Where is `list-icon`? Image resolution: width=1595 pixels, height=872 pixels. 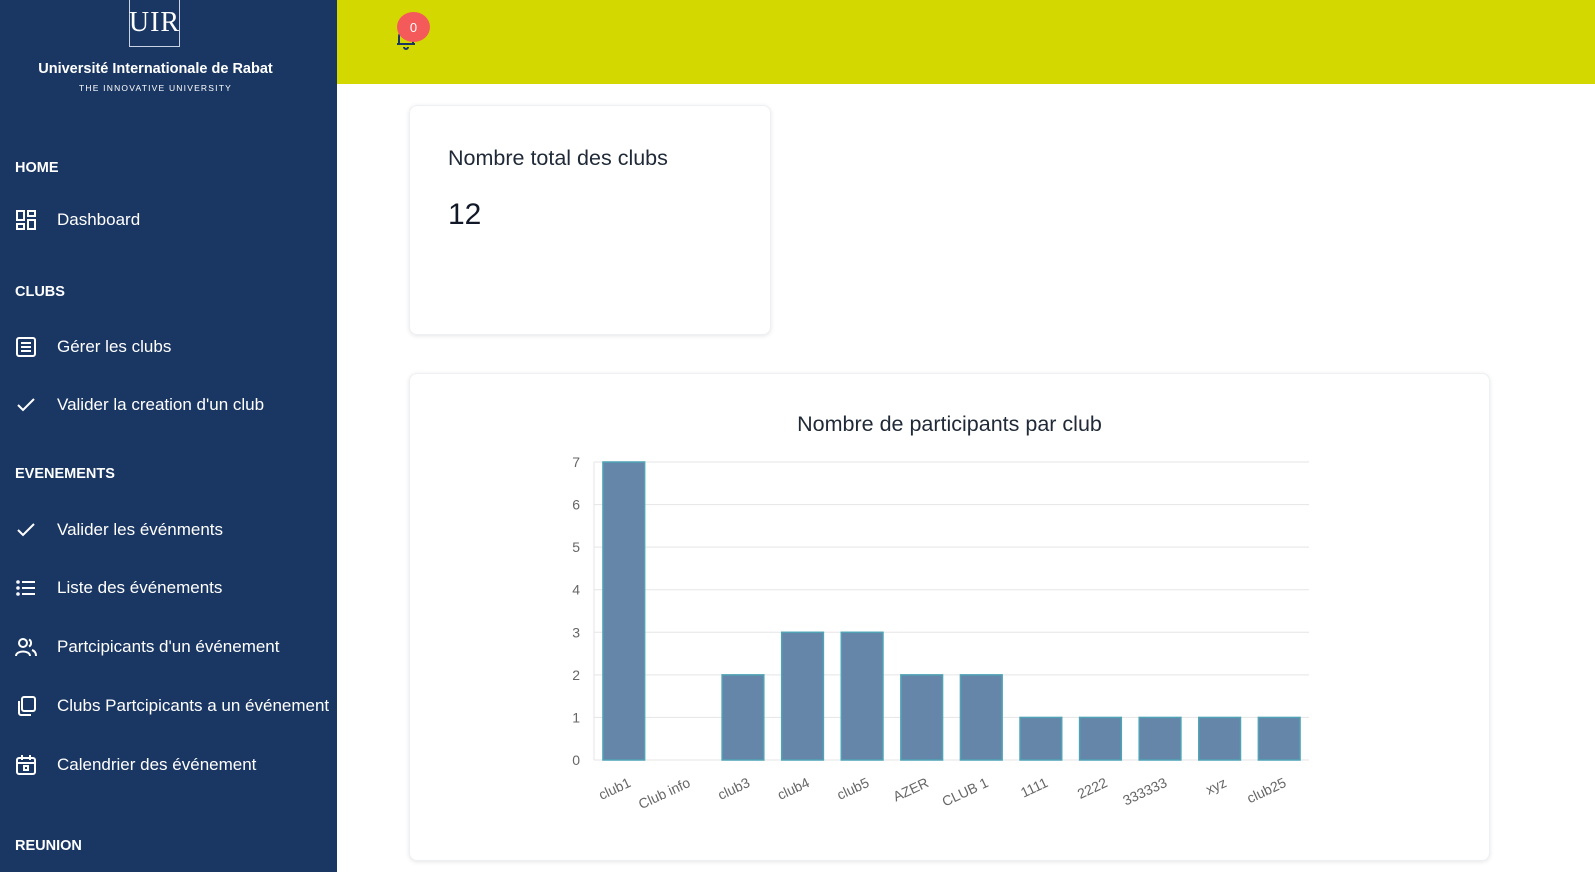 list-icon is located at coordinates (26, 588).